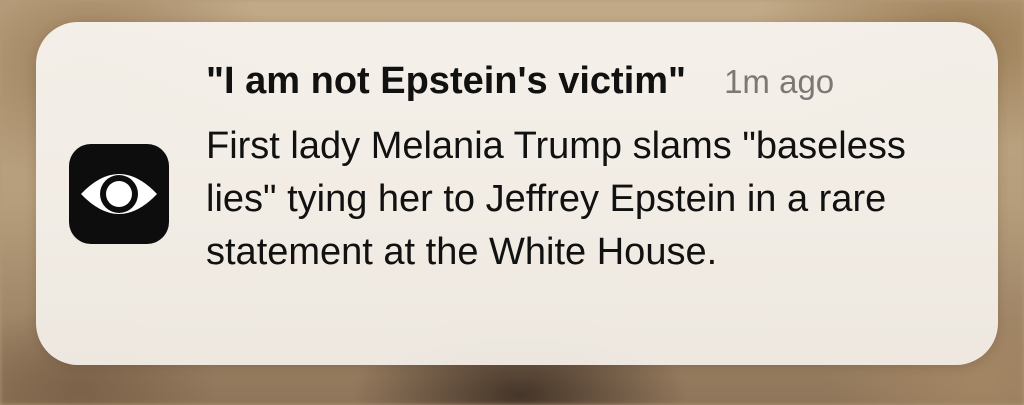 Image resolution: width=1024 pixels, height=405 pixels. I want to click on notification-header: "I am not Epstein's victim" 1m ago, so click(586, 88).